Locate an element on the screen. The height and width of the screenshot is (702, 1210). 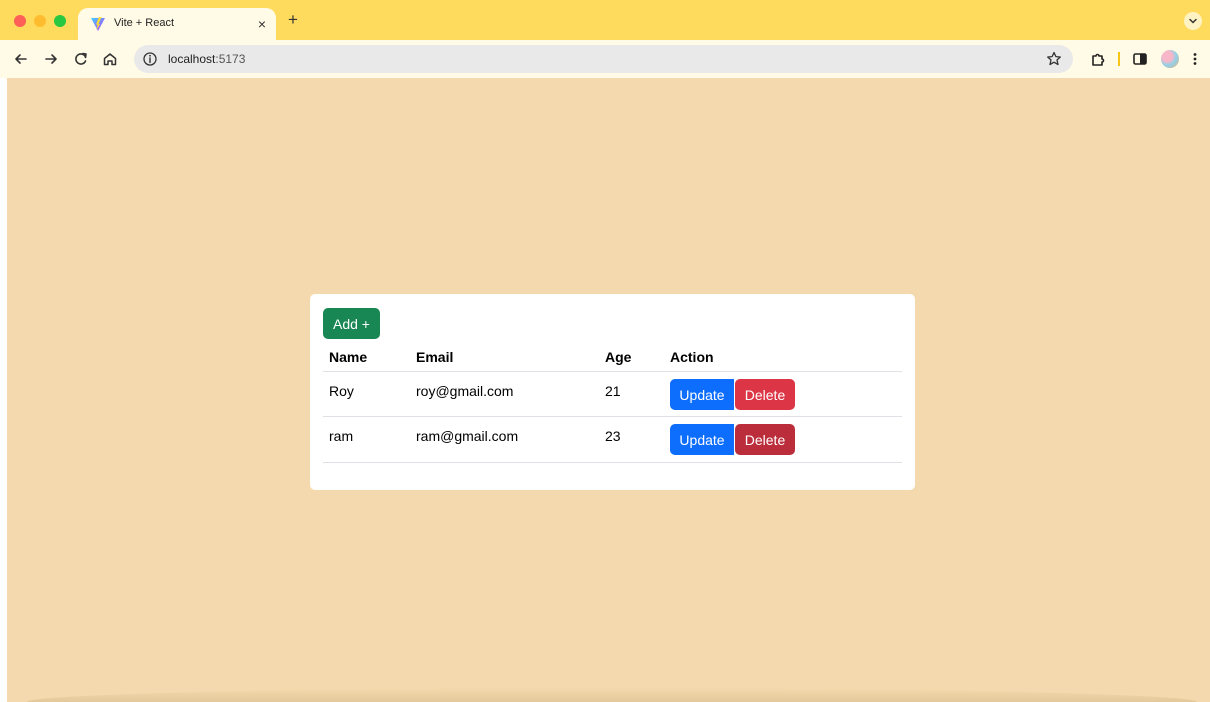
browser-tab: Vite + React × is located at coordinates (177, 24).